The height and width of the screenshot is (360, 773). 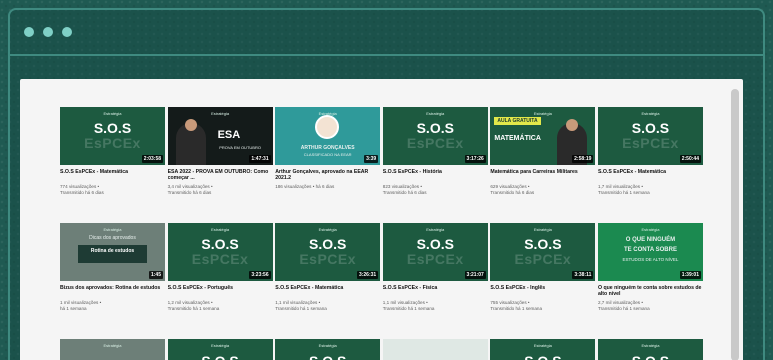 I want to click on window-minimize-dot, so click(x=48, y=32).